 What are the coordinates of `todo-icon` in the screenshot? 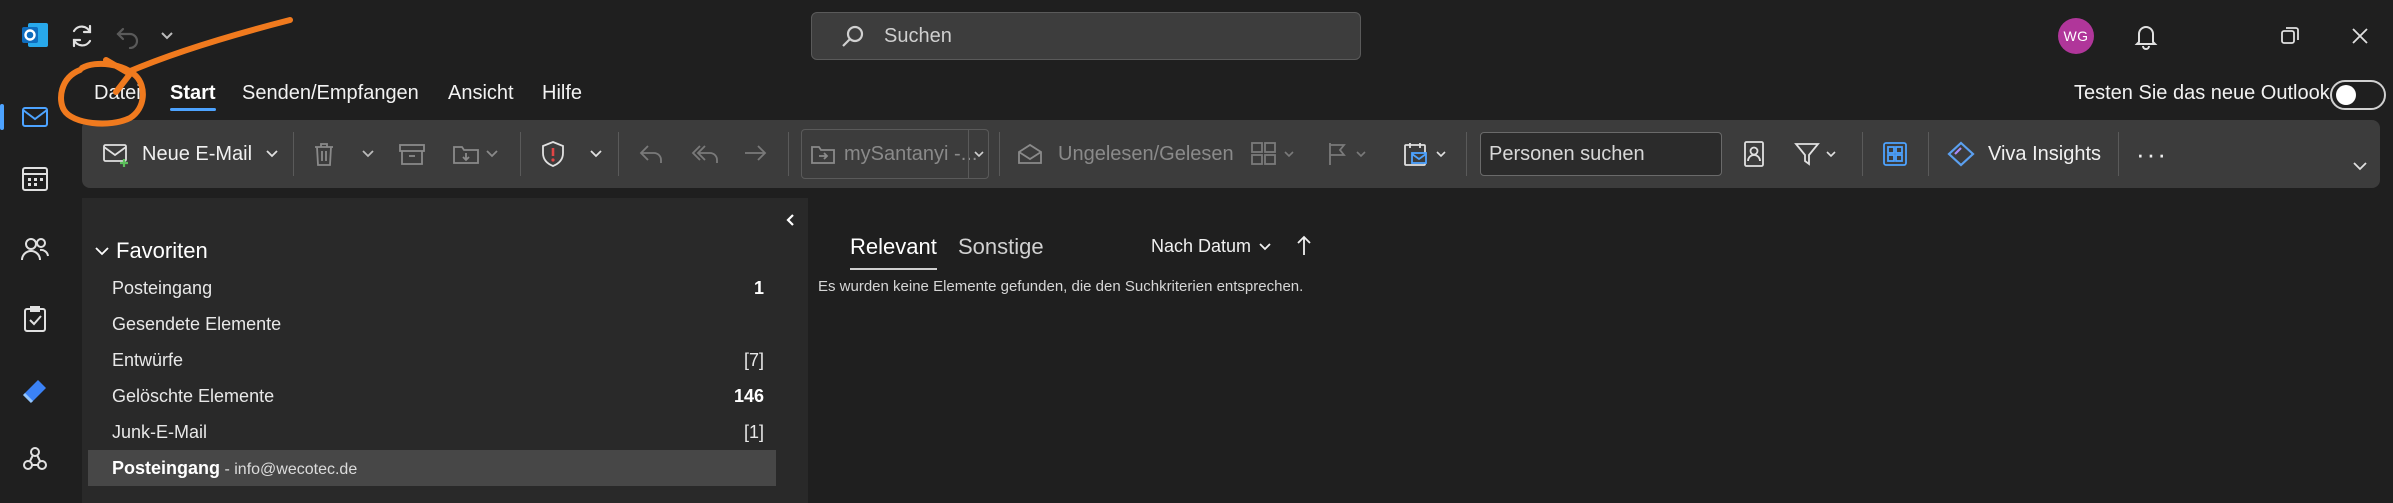 It's located at (35, 389).